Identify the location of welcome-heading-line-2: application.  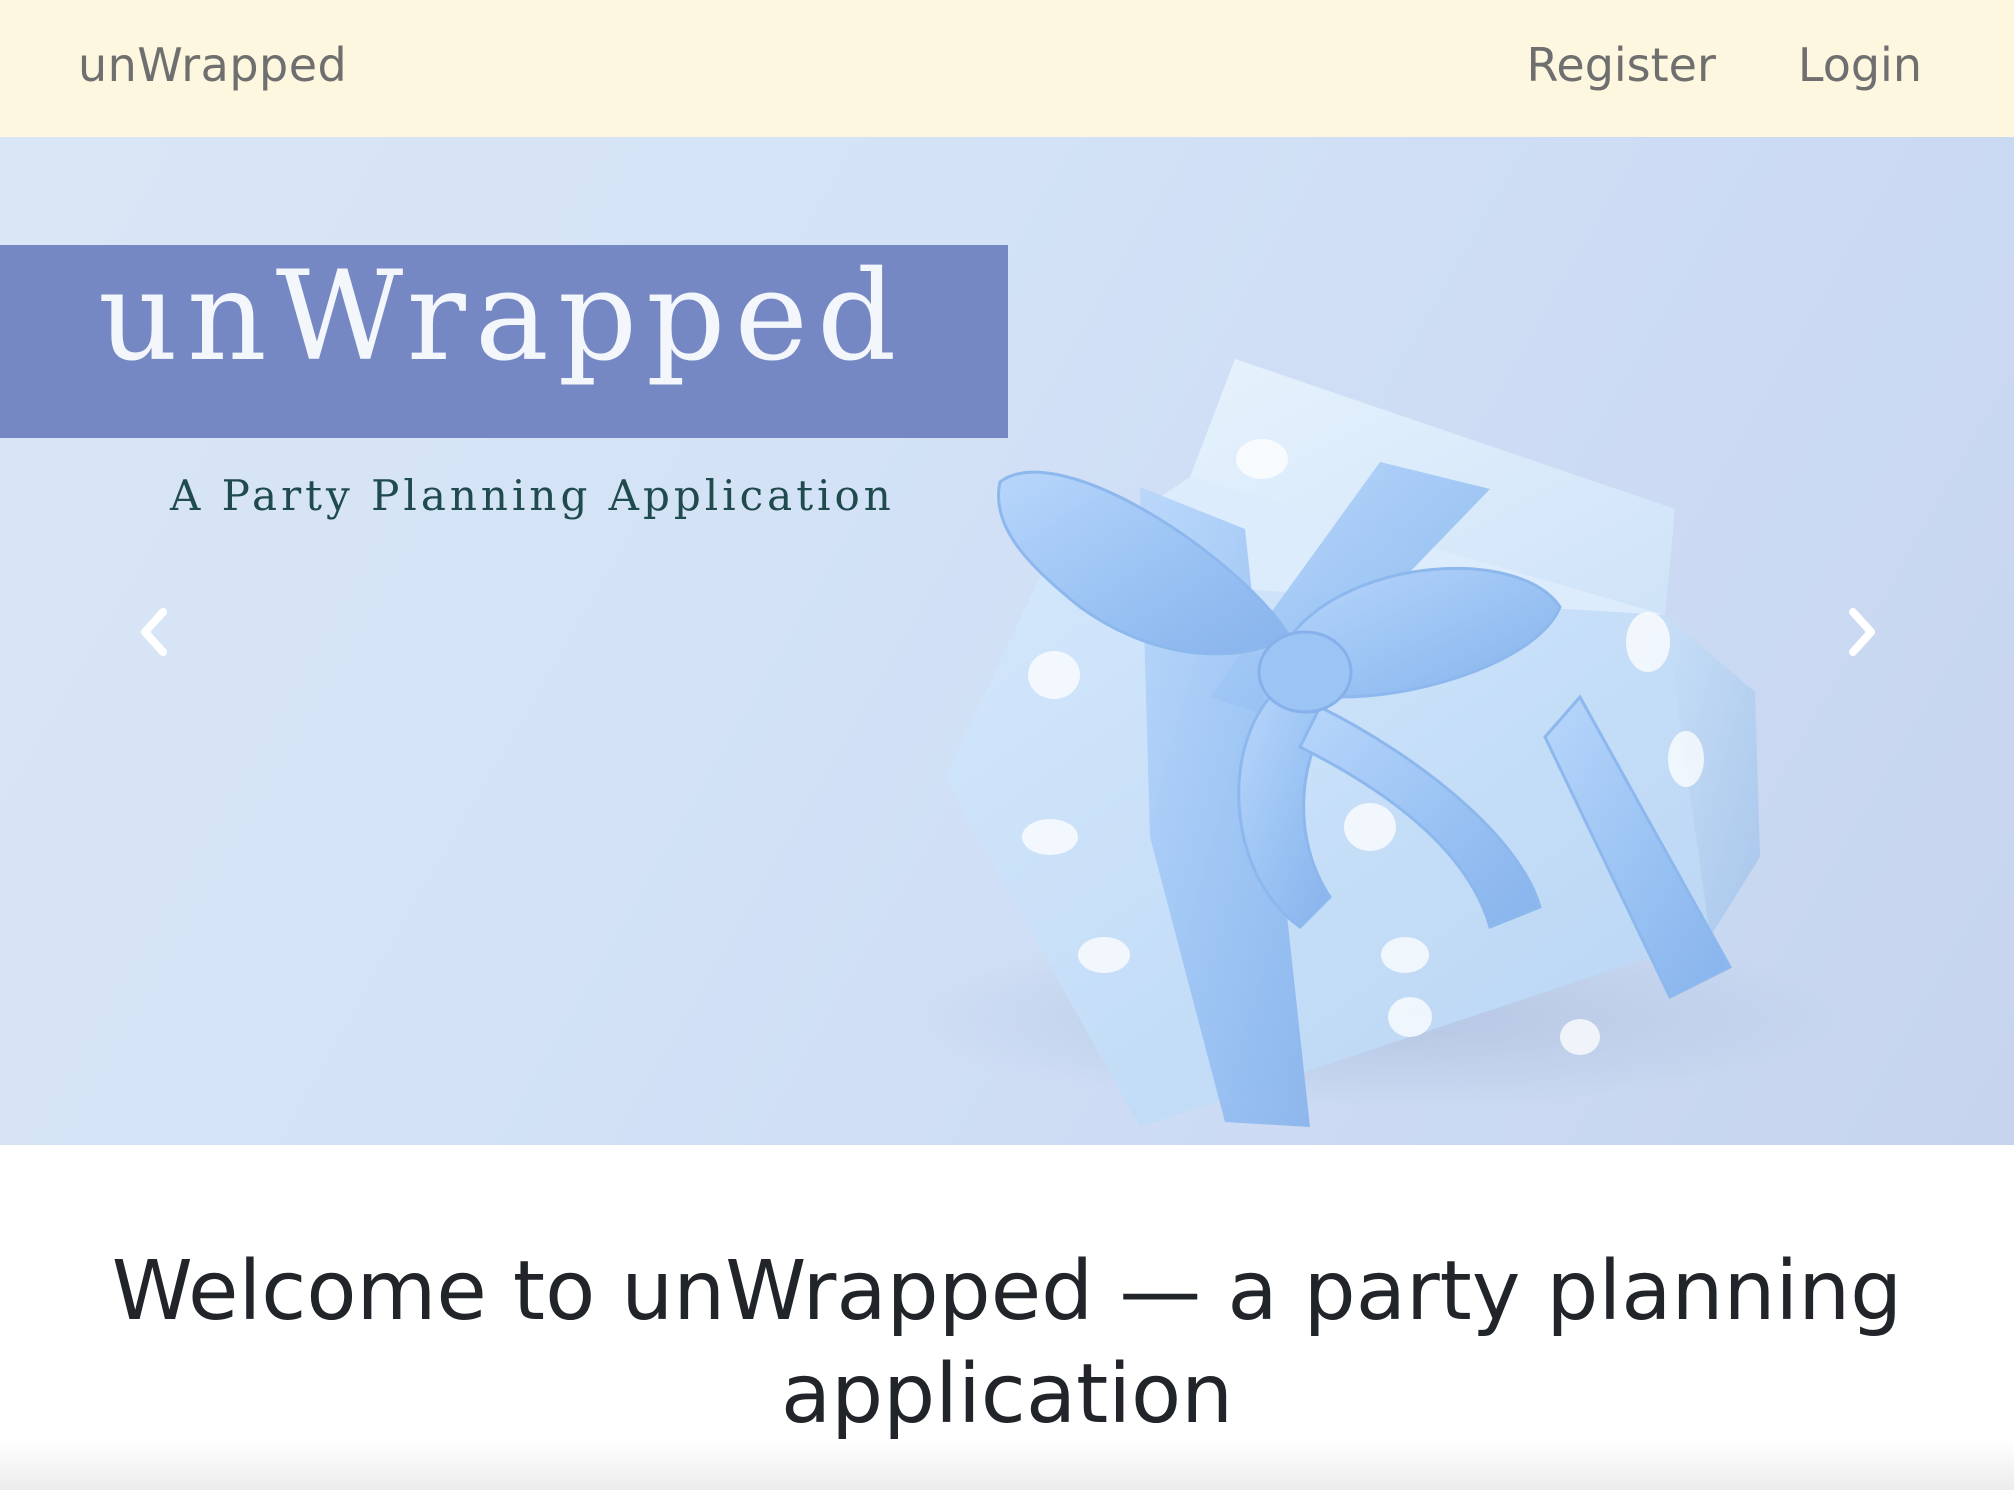
(1007, 1394).